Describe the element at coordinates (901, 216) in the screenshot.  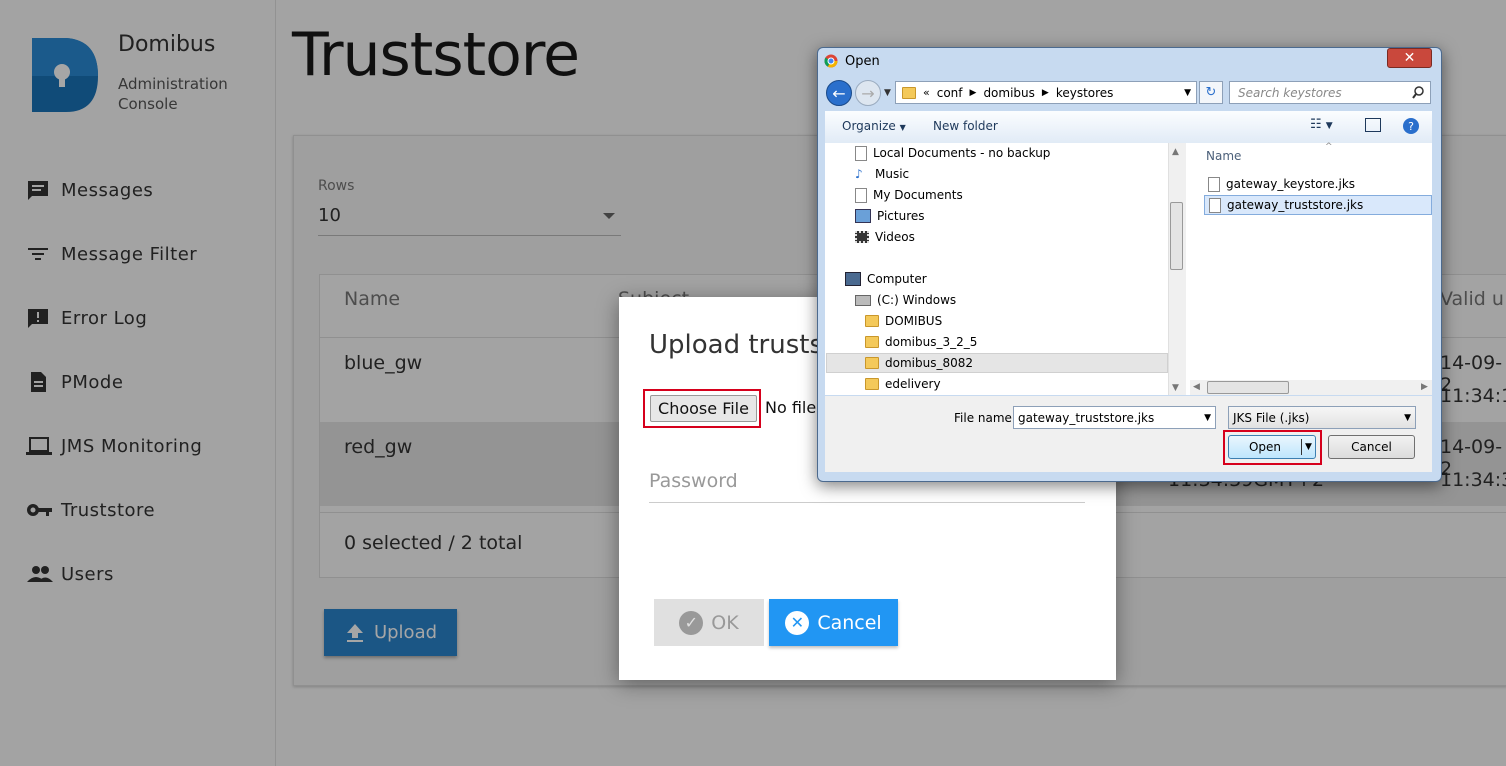
I see `nav-item-label: Pictures` at that location.